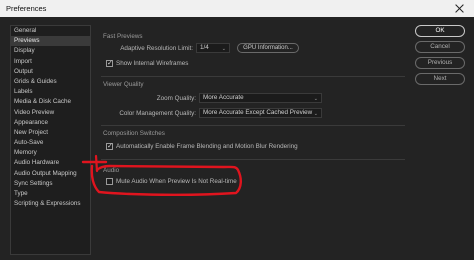 The height and width of the screenshot is (260, 474). Describe the element at coordinates (161, 175) in the screenshot. I see `red-annotation-mark` at that location.